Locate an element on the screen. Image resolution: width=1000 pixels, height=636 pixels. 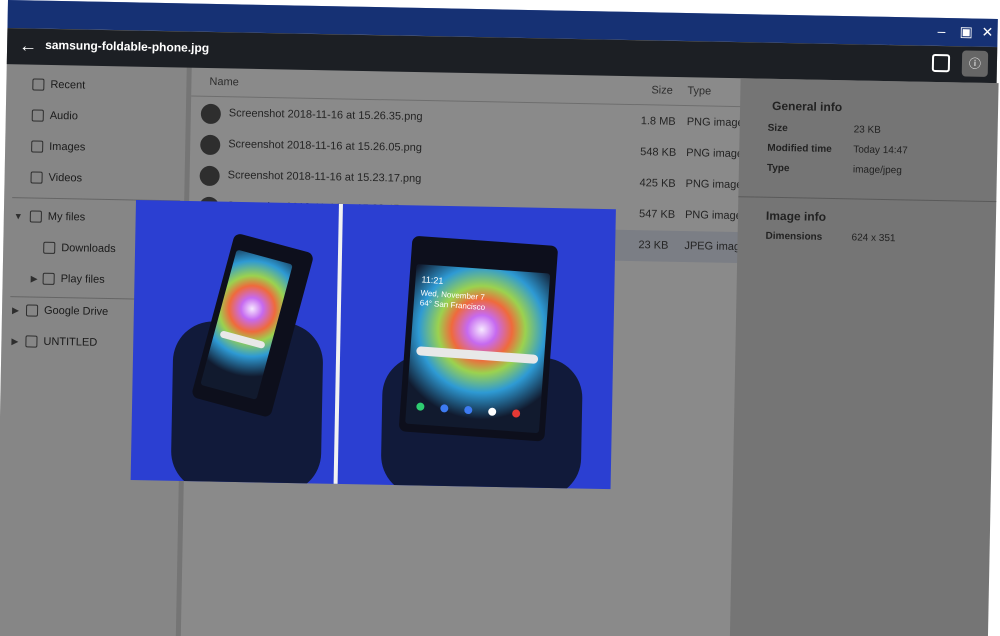
phone-screen is located at coordinates (246, 324).